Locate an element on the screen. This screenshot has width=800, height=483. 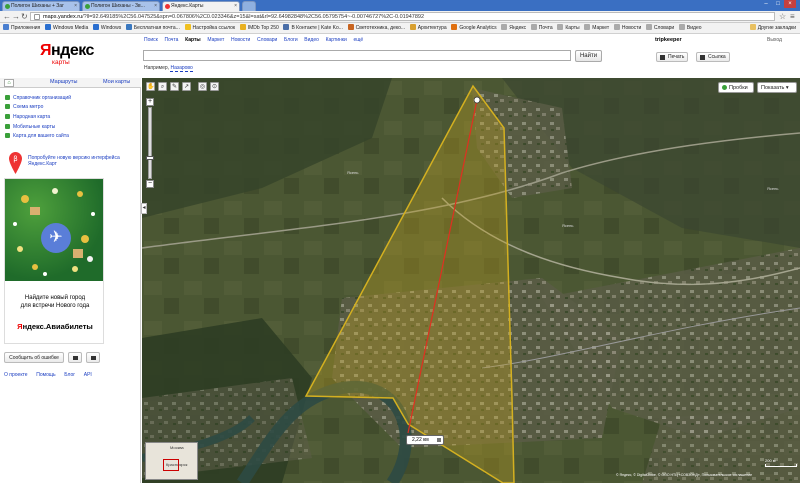
show-dropdown: Показать ▾ is located at coordinates (777, 87).